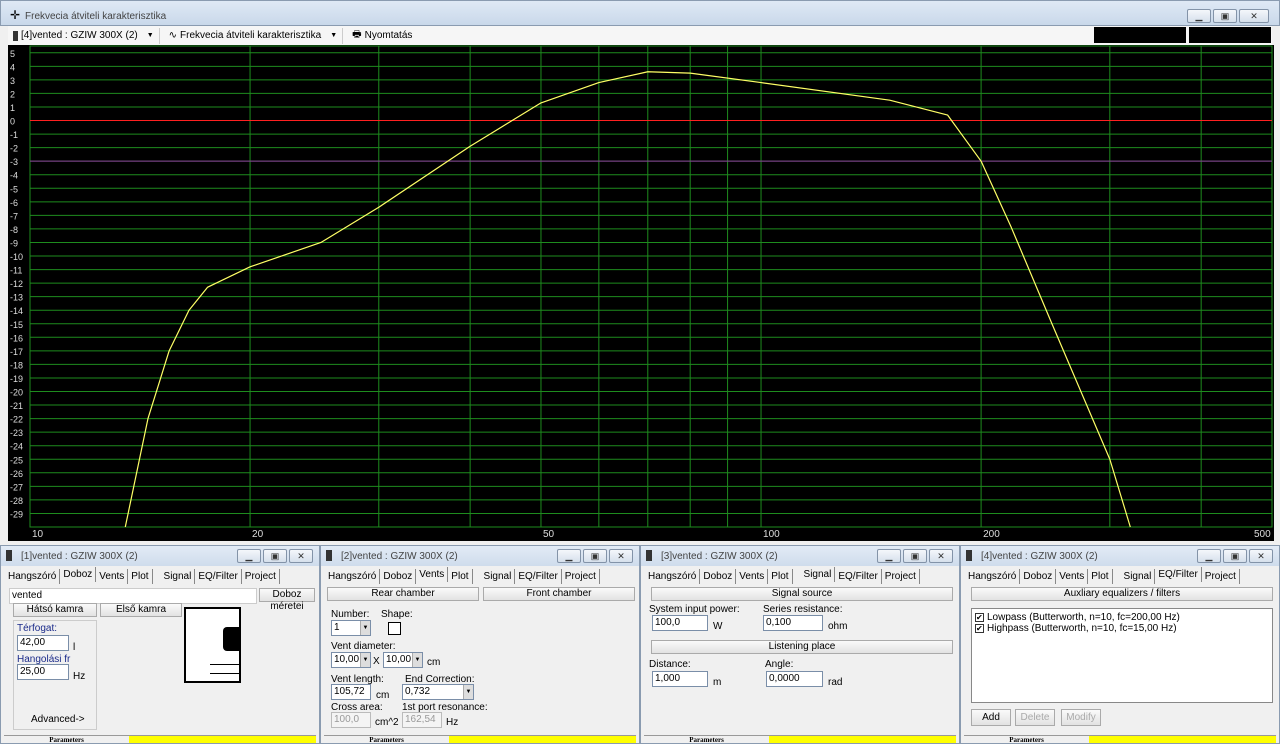 The image size is (1280, 744). What do you see at coordinates (84, 35) in the screenshot?
I see `project-dropdown: [4]vented : GZIW 300X (2) ▼` at bounding box center [84, 35].